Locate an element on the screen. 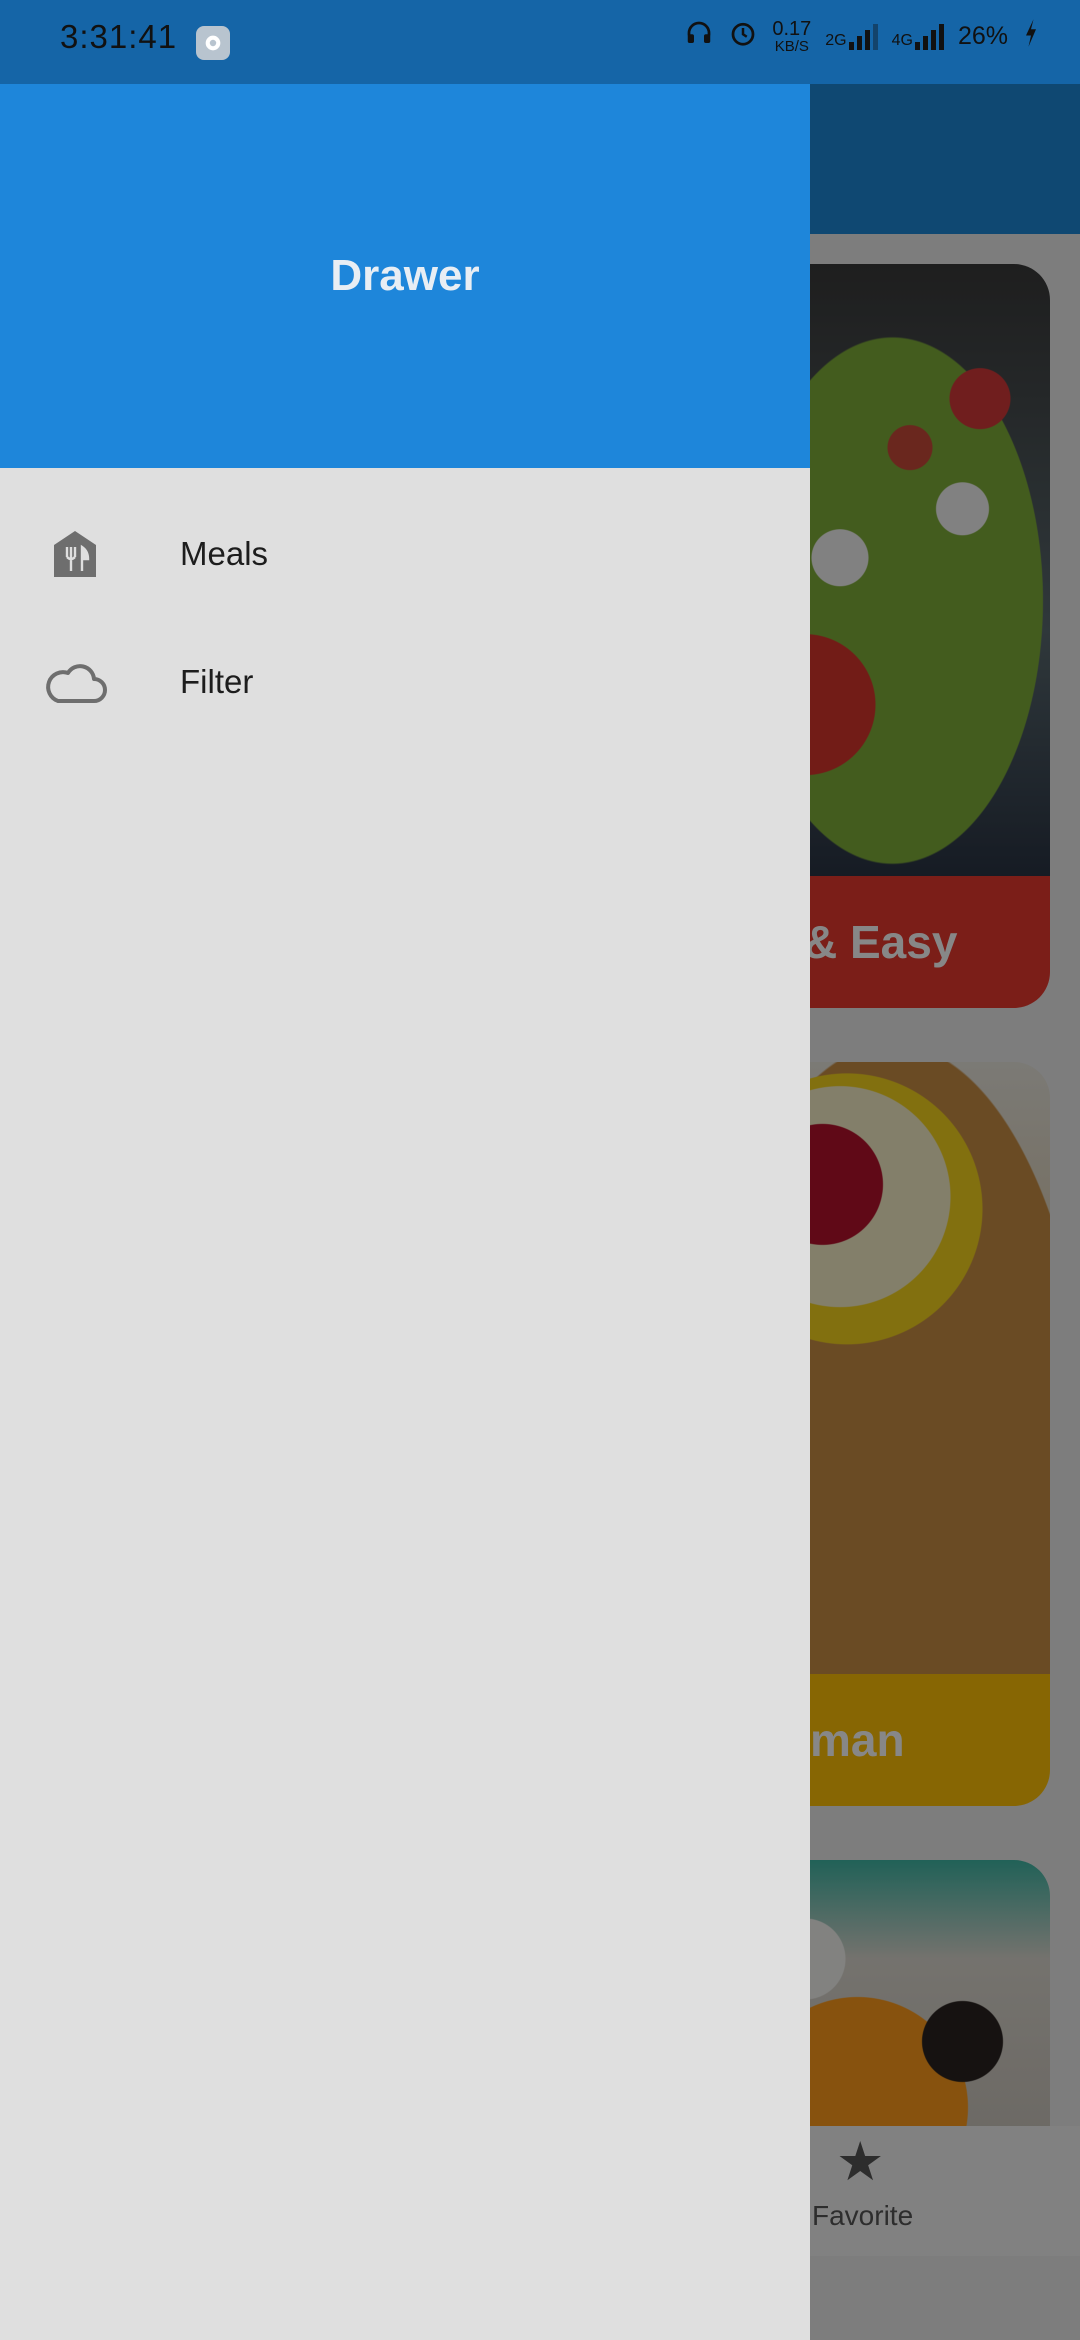 This screenshot has width=1080, height=2340. drawer-item-meals: Meals is located at coordinates (405, 554).